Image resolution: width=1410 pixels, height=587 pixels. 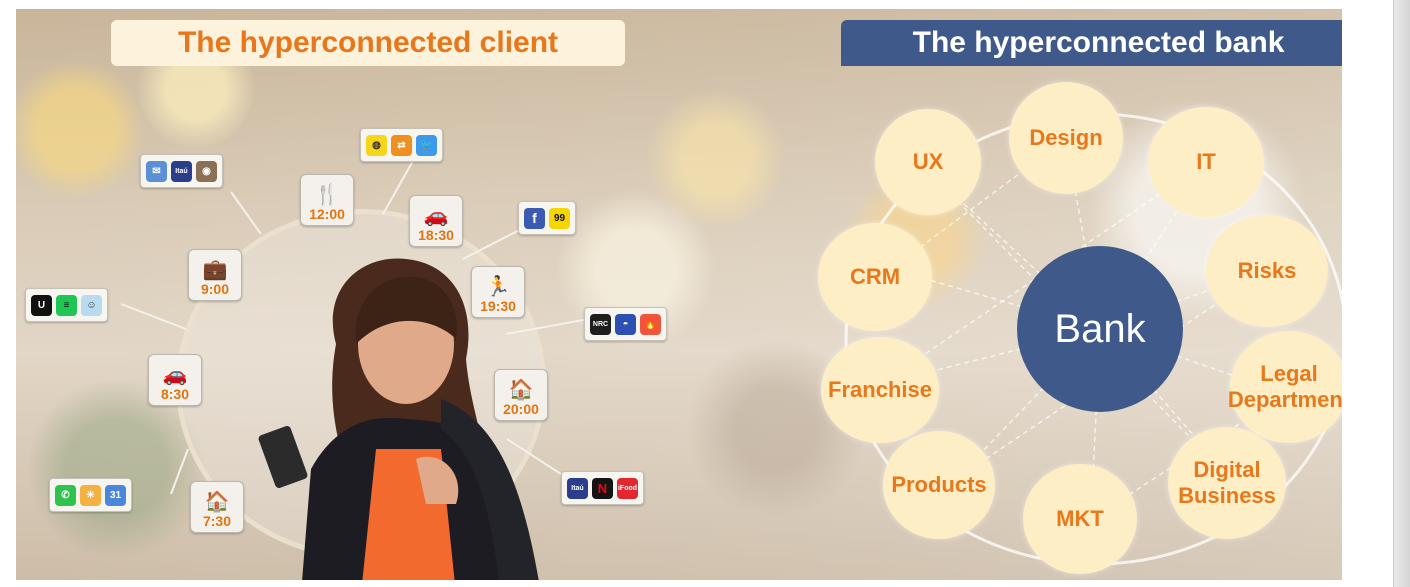 I want to click on whatsapp-icon: ✆, so click(x=65, y=495).